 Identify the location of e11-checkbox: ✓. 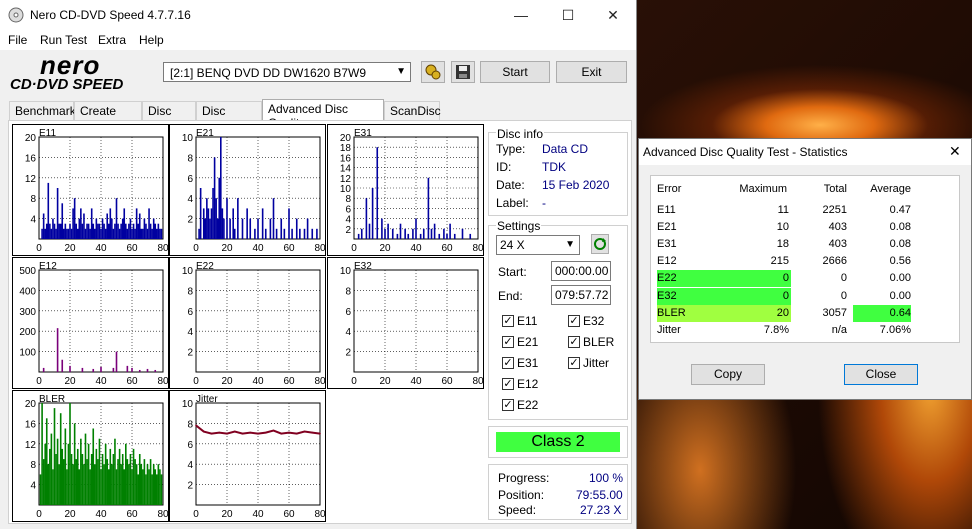
(508, 321).